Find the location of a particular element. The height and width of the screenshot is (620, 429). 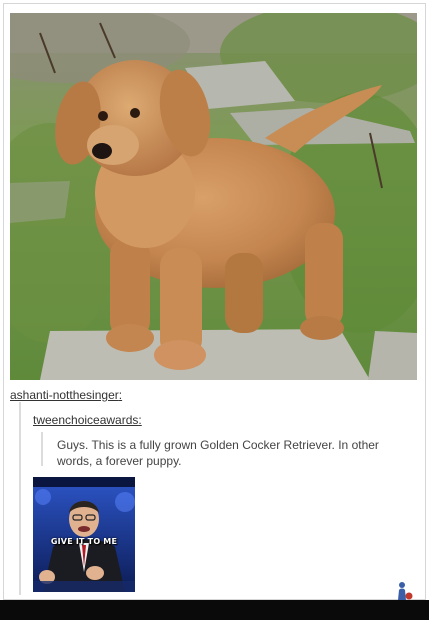

reblog-username-2-text: tweenchoiceawards is located at coordinates (85, 420).